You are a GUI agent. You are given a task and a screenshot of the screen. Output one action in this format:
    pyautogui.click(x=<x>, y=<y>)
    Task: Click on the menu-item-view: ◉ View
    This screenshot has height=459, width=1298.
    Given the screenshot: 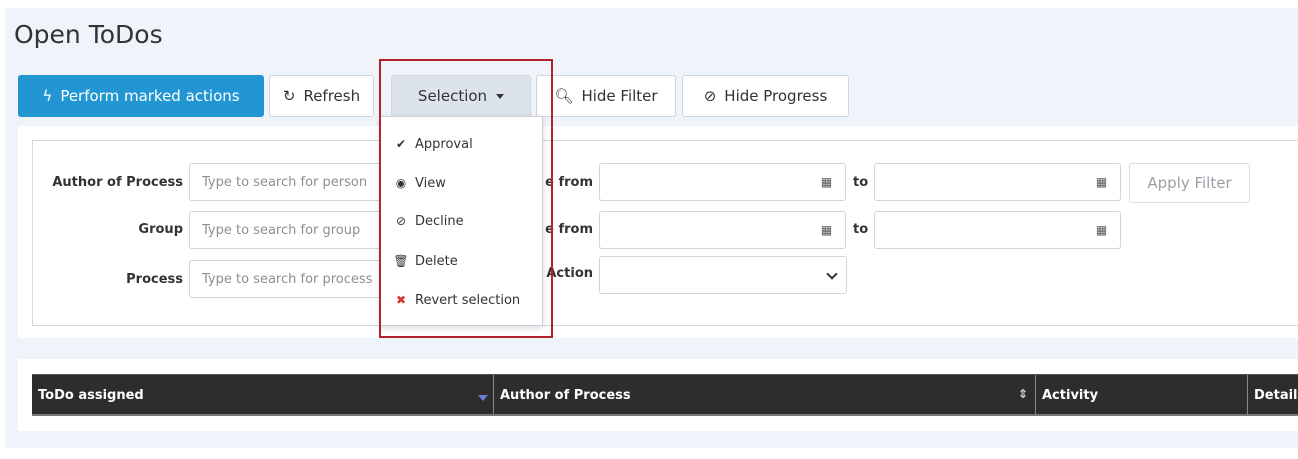 What is the action you would take?
    pyautogui.click(x=461, y=183)
    